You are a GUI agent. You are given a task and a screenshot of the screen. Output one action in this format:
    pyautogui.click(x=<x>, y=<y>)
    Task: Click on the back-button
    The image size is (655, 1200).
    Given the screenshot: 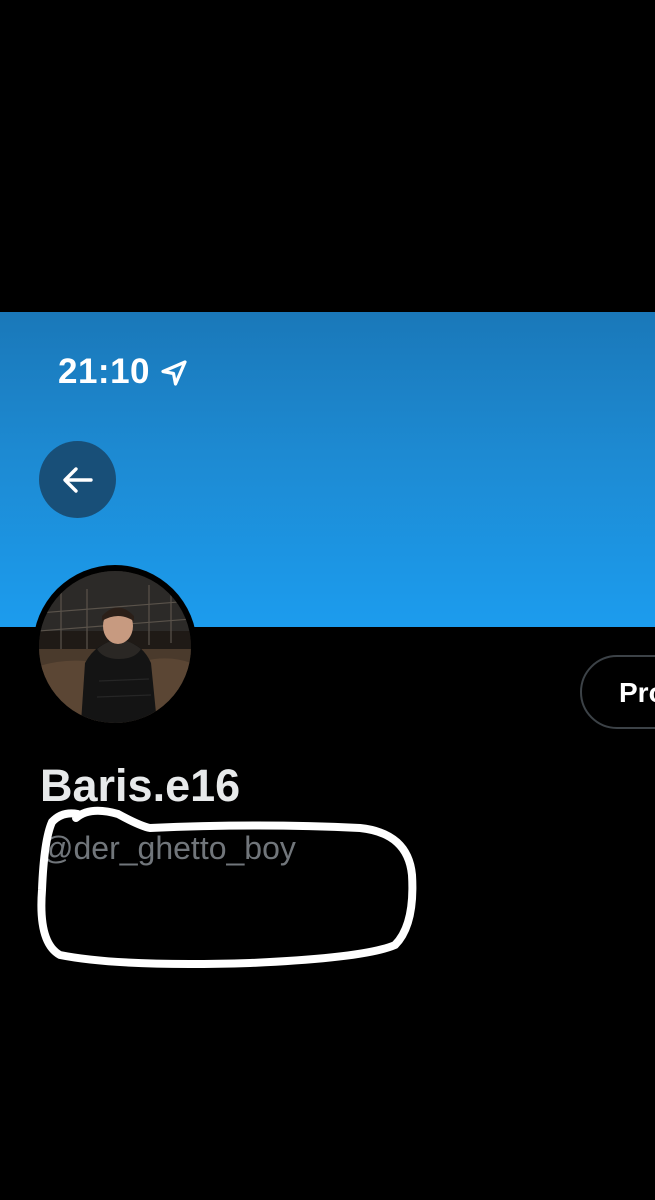 What is the action you would take?
    pyautogui.click(x=77, y=479)
    